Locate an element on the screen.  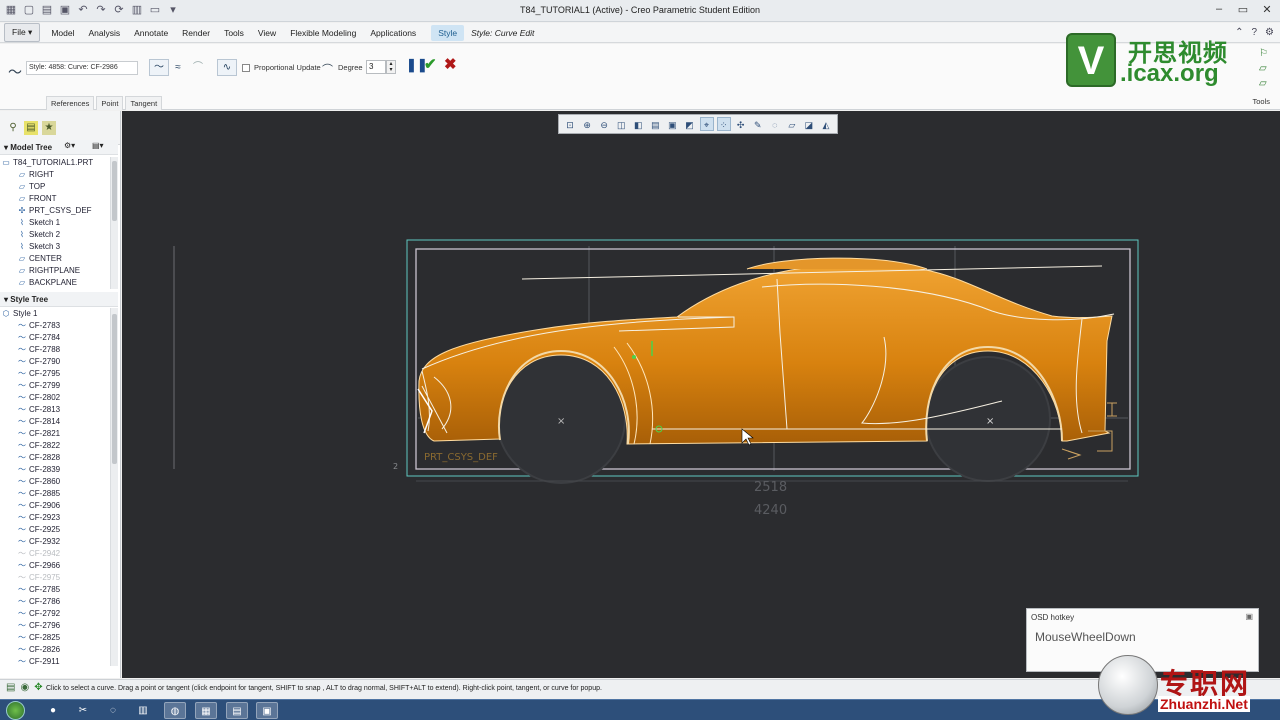
tab-tools: Tools is located at coordinates (234, 33).